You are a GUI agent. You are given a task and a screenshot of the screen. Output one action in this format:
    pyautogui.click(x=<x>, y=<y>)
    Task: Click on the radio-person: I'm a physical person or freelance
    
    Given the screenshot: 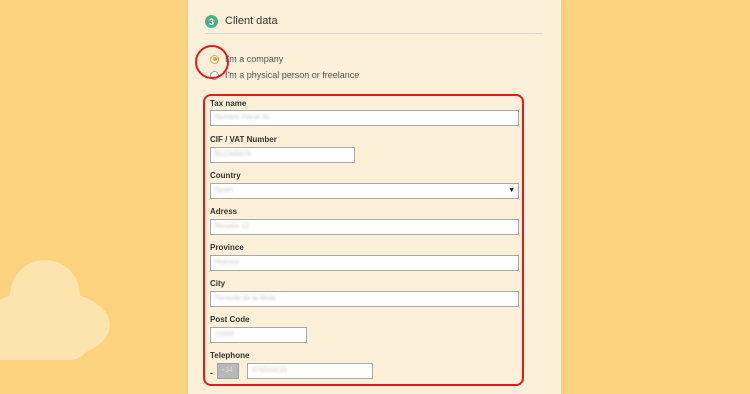 What is the action you would take?
    pyautogui.click(x=284, y=75)
    